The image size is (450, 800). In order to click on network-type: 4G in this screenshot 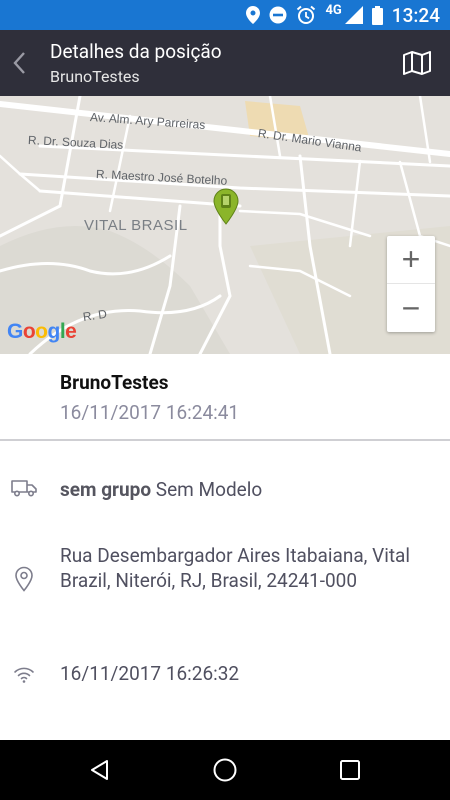, I will do `click(333, 10)`.